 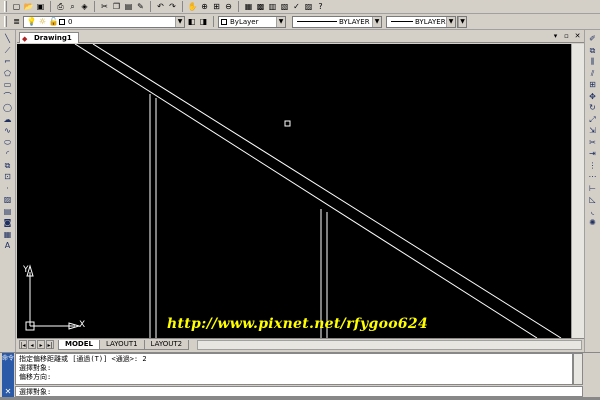 What do you see at coordinates (593, 200) in the screenshot?
I see `chamfer-icon: ◺` at bounding box center [593, 200].